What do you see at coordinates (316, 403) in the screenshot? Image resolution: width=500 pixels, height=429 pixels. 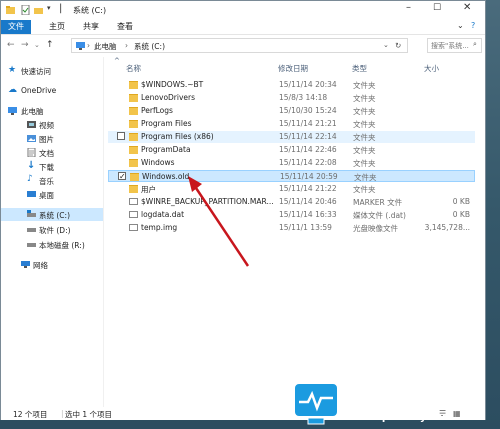 I see `monitor-logo-icon` at bounding box center [316, 403].